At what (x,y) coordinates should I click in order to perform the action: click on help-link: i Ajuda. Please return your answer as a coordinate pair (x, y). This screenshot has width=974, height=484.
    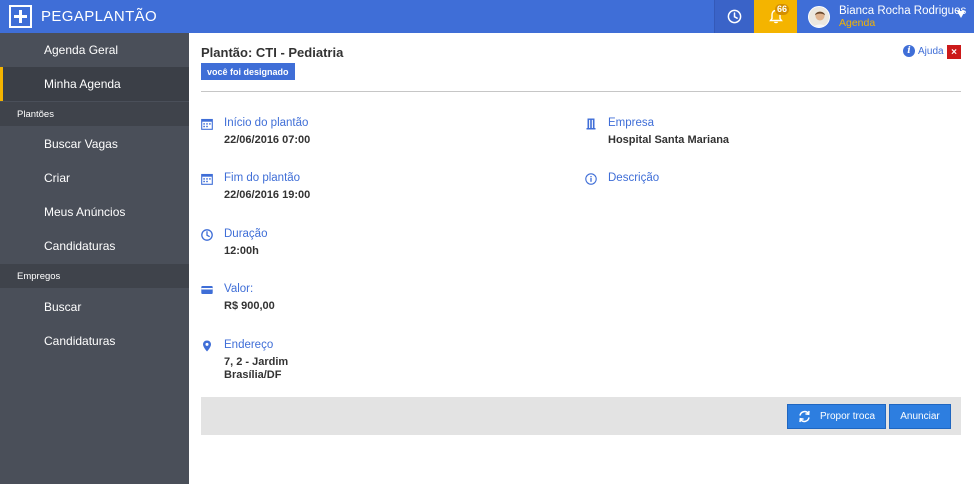
    Looking at the image, I should click on (923, 51).